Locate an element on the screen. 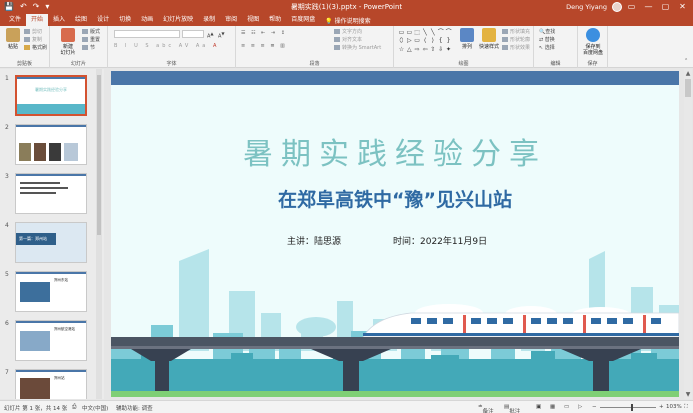 The image size is (693, 413). comments-button: ▤ 批注 is located at coordinates (512, 408).